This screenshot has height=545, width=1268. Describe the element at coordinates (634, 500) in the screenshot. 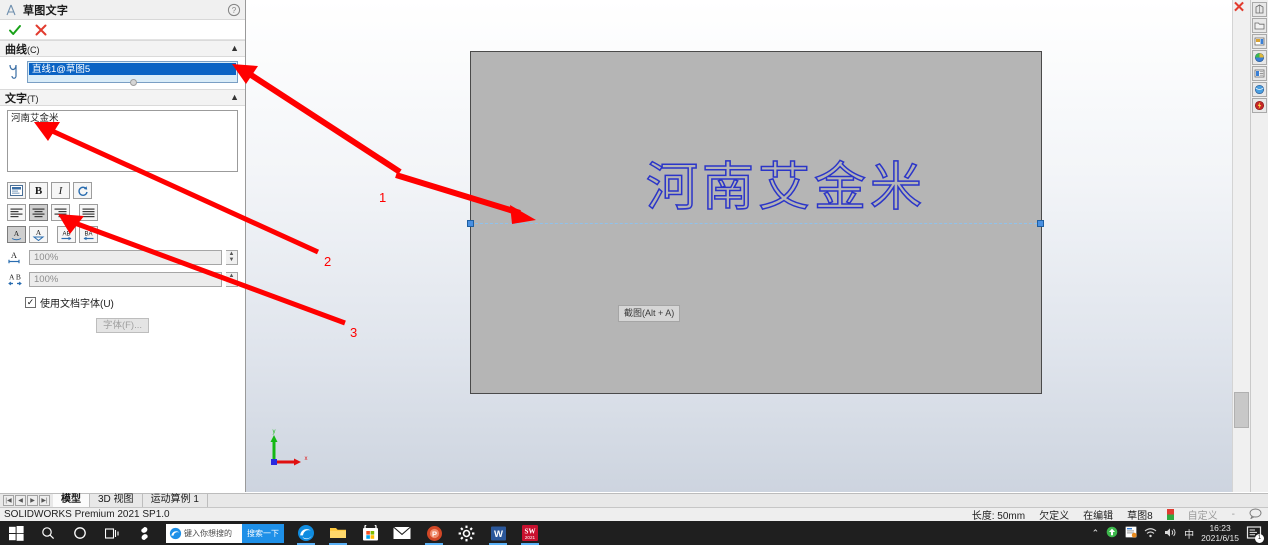

I see `document-tab-strip: |◀ ◀ ▶ ▶| 模型 3D 视图 运动算例 1` at that location.